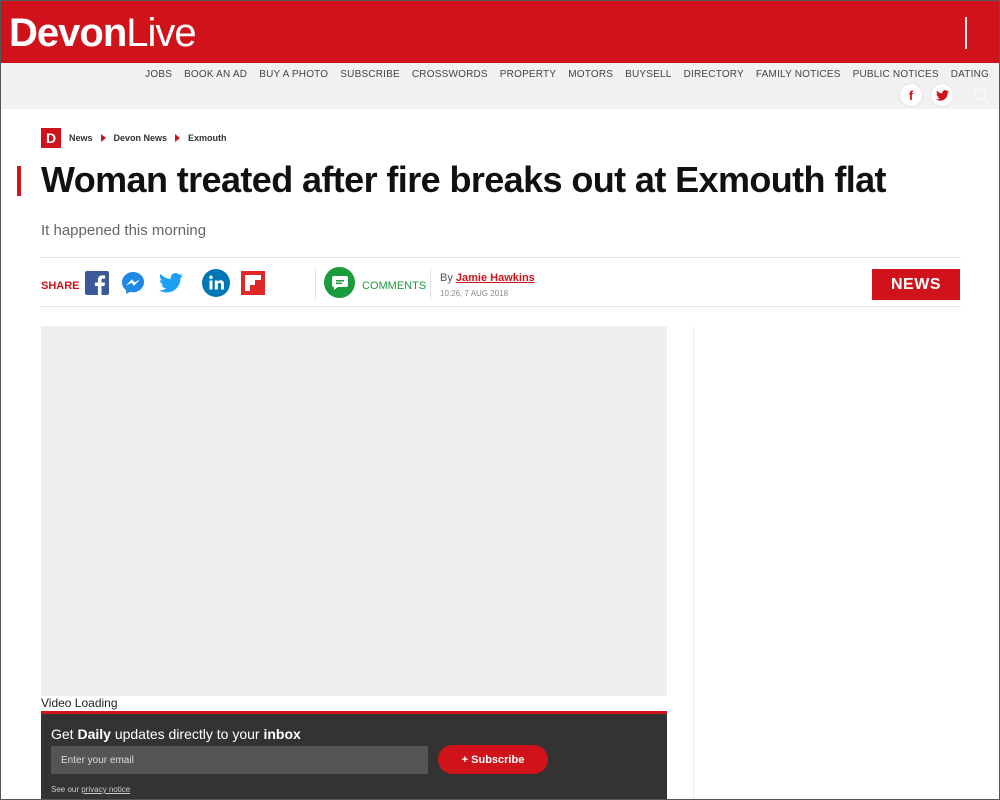  I want to click on util-link-buysell: BUYSELL, so click(648, 74).